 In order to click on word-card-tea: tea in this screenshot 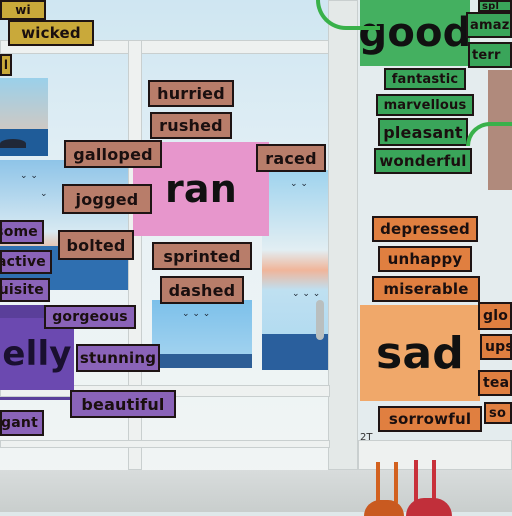, I will do `click(495, 383)`.